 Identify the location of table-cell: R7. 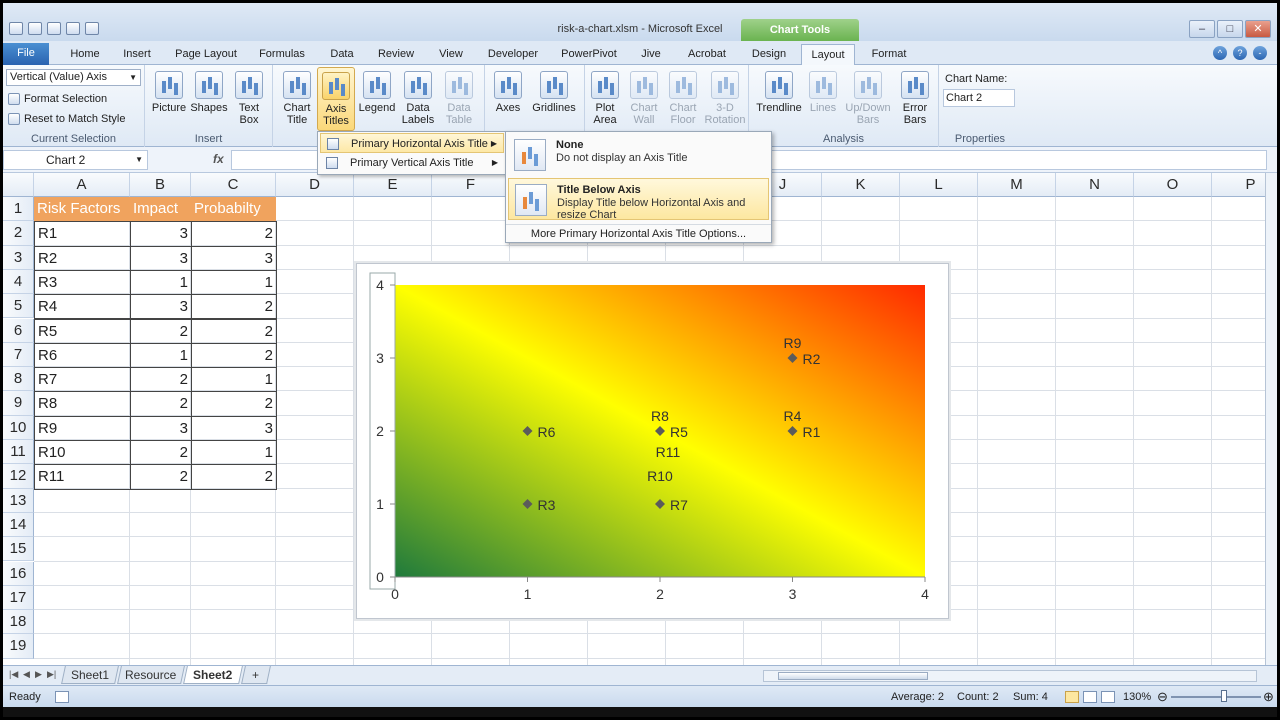
(82, 380).